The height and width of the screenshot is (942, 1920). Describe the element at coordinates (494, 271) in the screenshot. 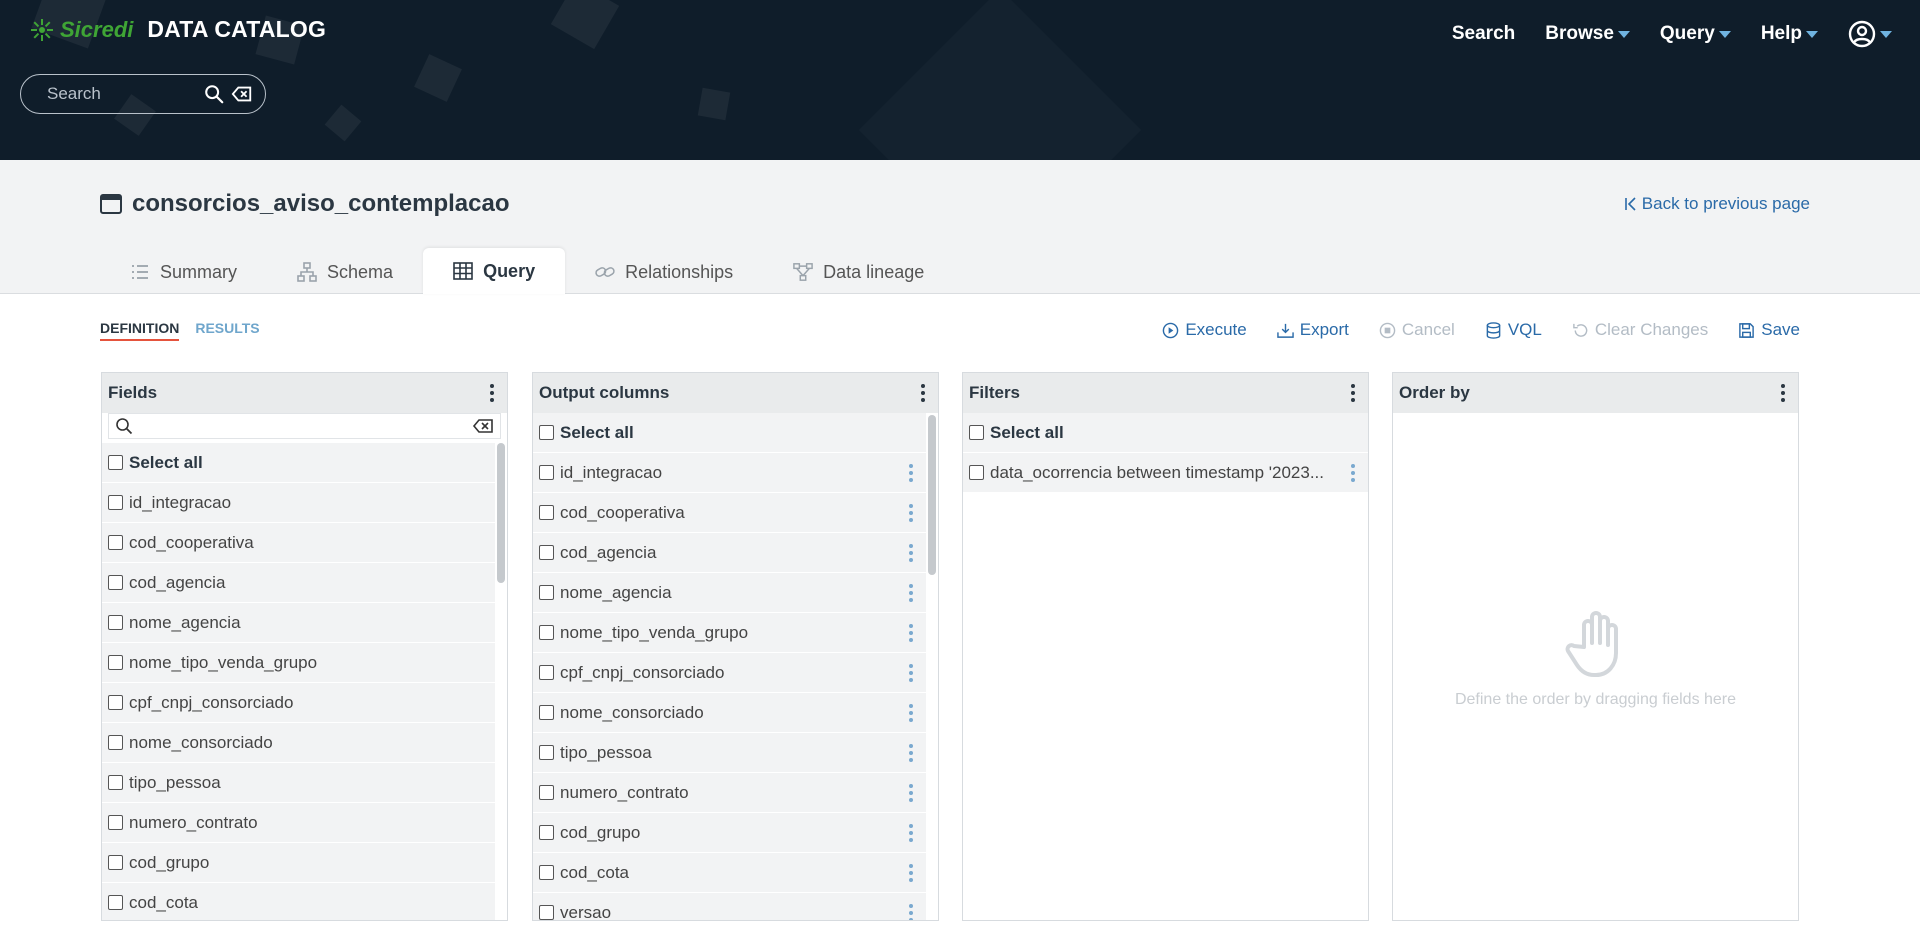

I see `tab-query: Query` at that location.